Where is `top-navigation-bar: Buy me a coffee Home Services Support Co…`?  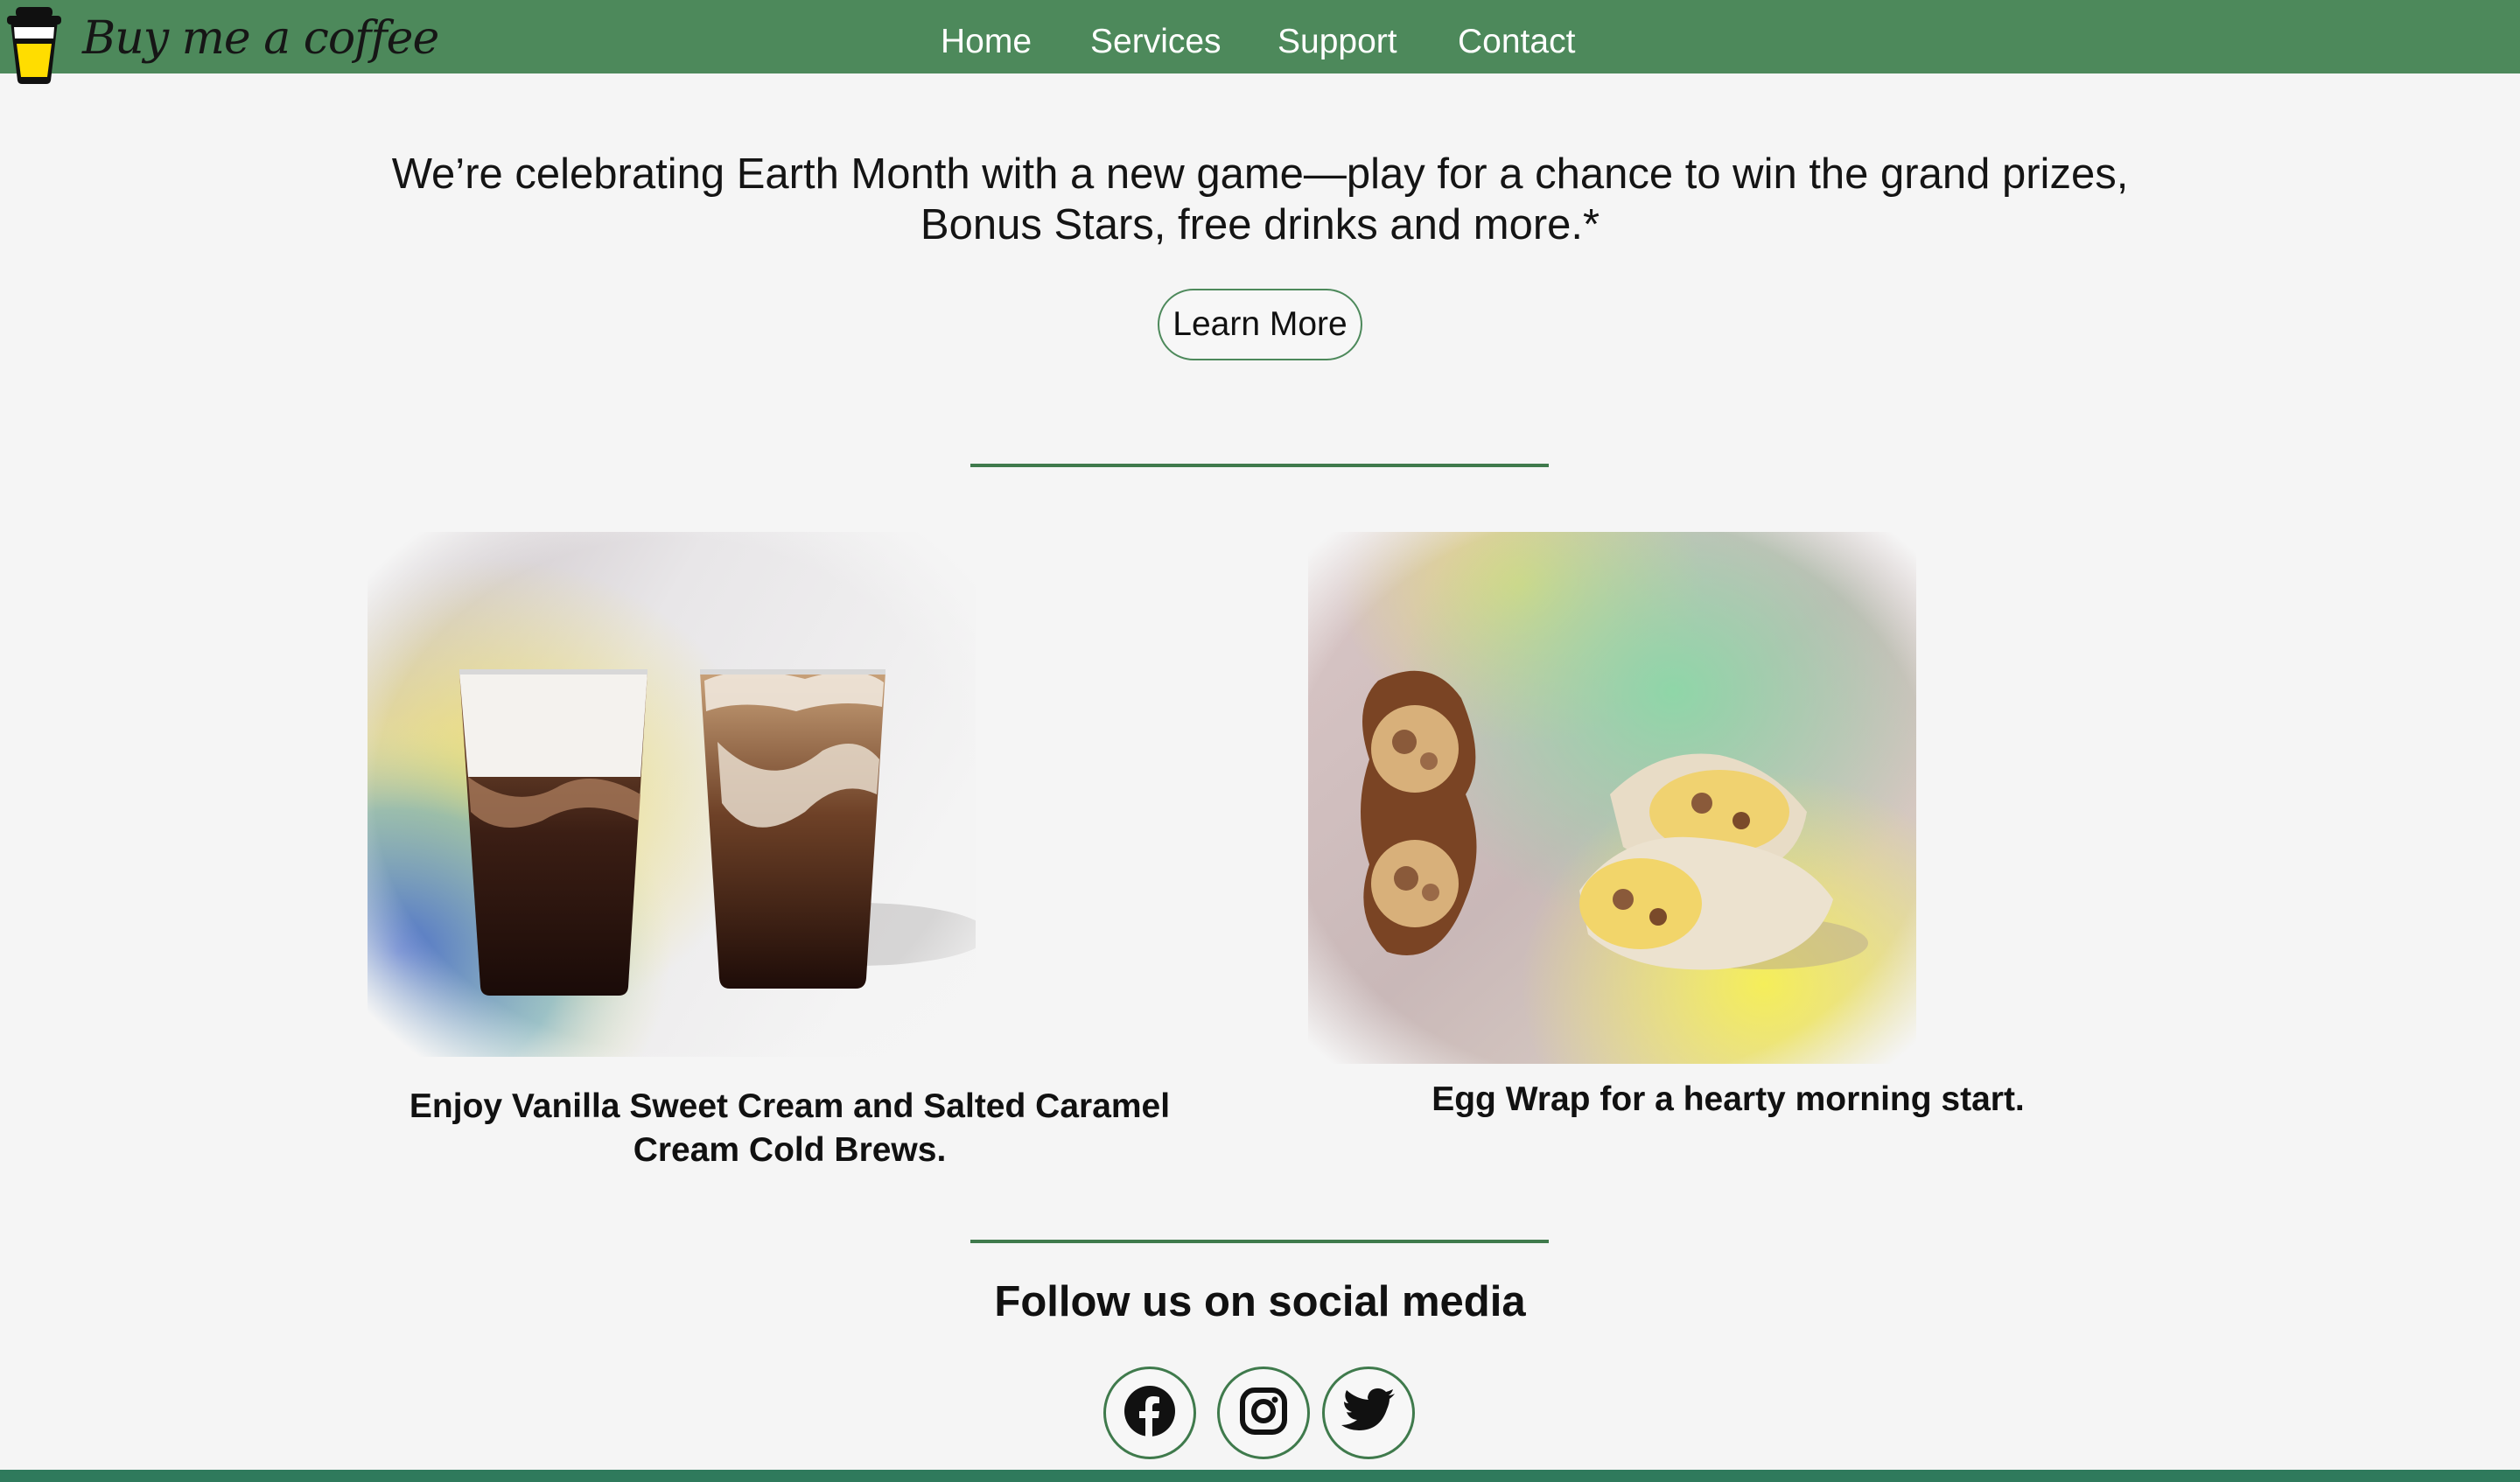
top-navigation-bar: Buy me a coffee Home Services Support Co… is located at coordinates (1260, 42).